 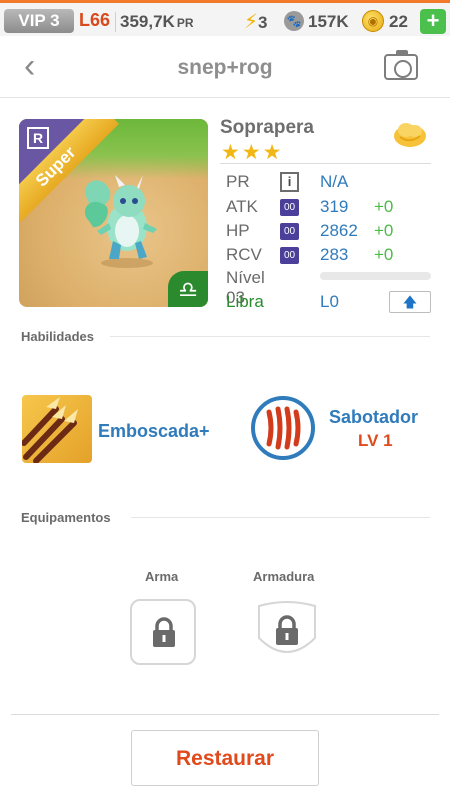 What do you see at coordinates (238, 181) in the screenshot?
I see `stat-label: PR` at bounding box center [238, 181].